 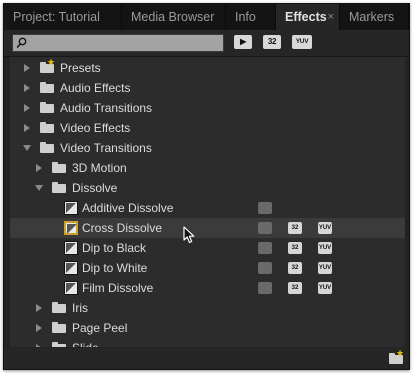 What do you see at coordinates (207, 208) in the screenshot?
I see `effect-additive-dissolve: Additive Dissolve` at bounding box center [207, 208].